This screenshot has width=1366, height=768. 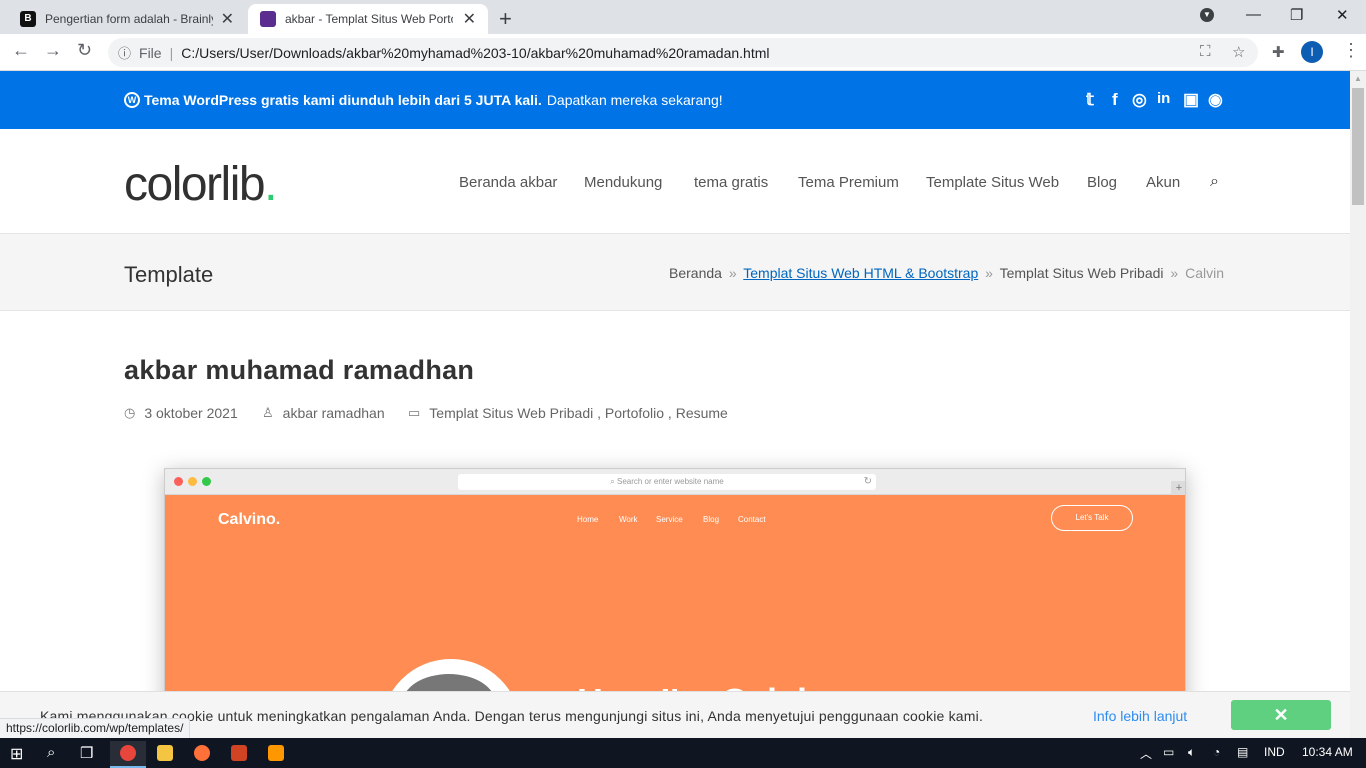 I want to click on github-icon: ◉, so click(x=1215, y=100).